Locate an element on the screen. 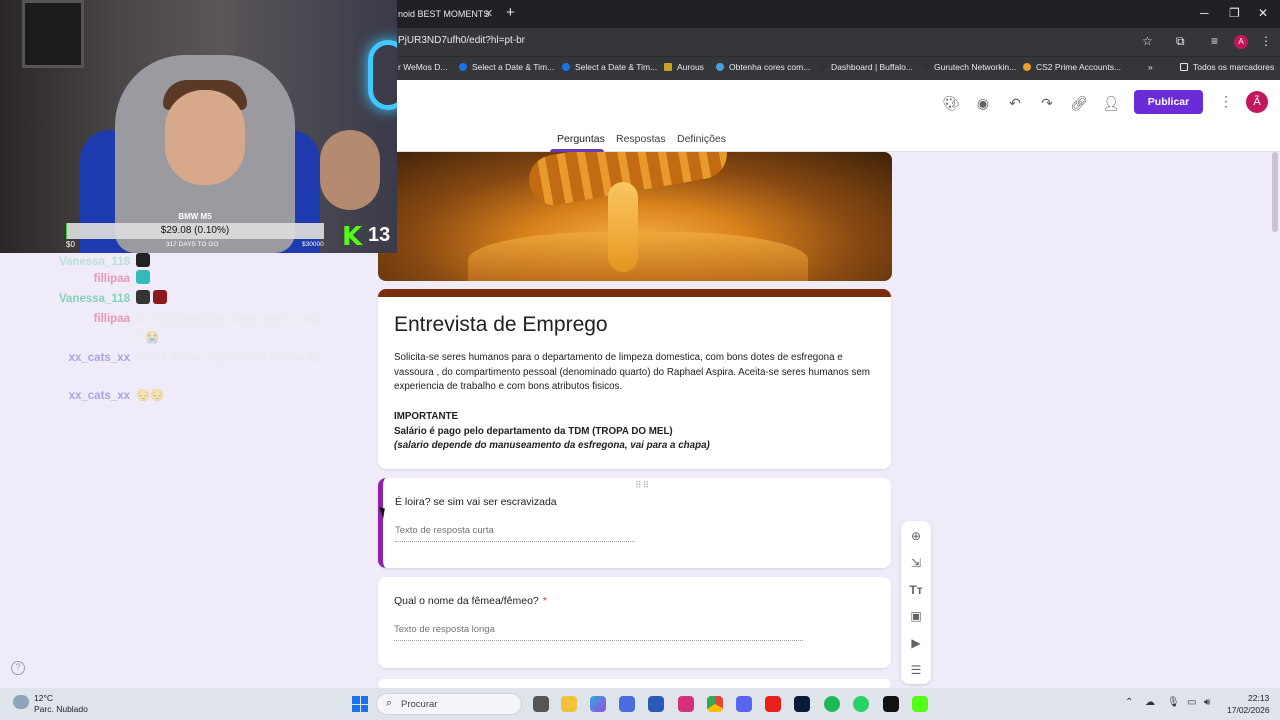 Image resolution: width=1280 pixels, height=720 pixels. add-image-icon: ▣ is located at coordinates (916, 616).